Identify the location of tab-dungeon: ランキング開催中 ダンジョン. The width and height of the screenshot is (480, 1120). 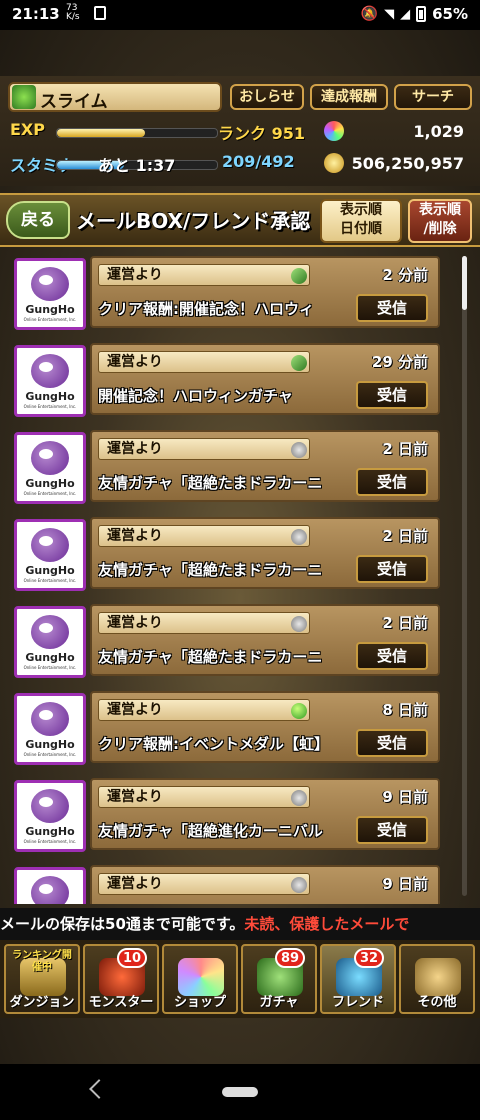
(42, 979).